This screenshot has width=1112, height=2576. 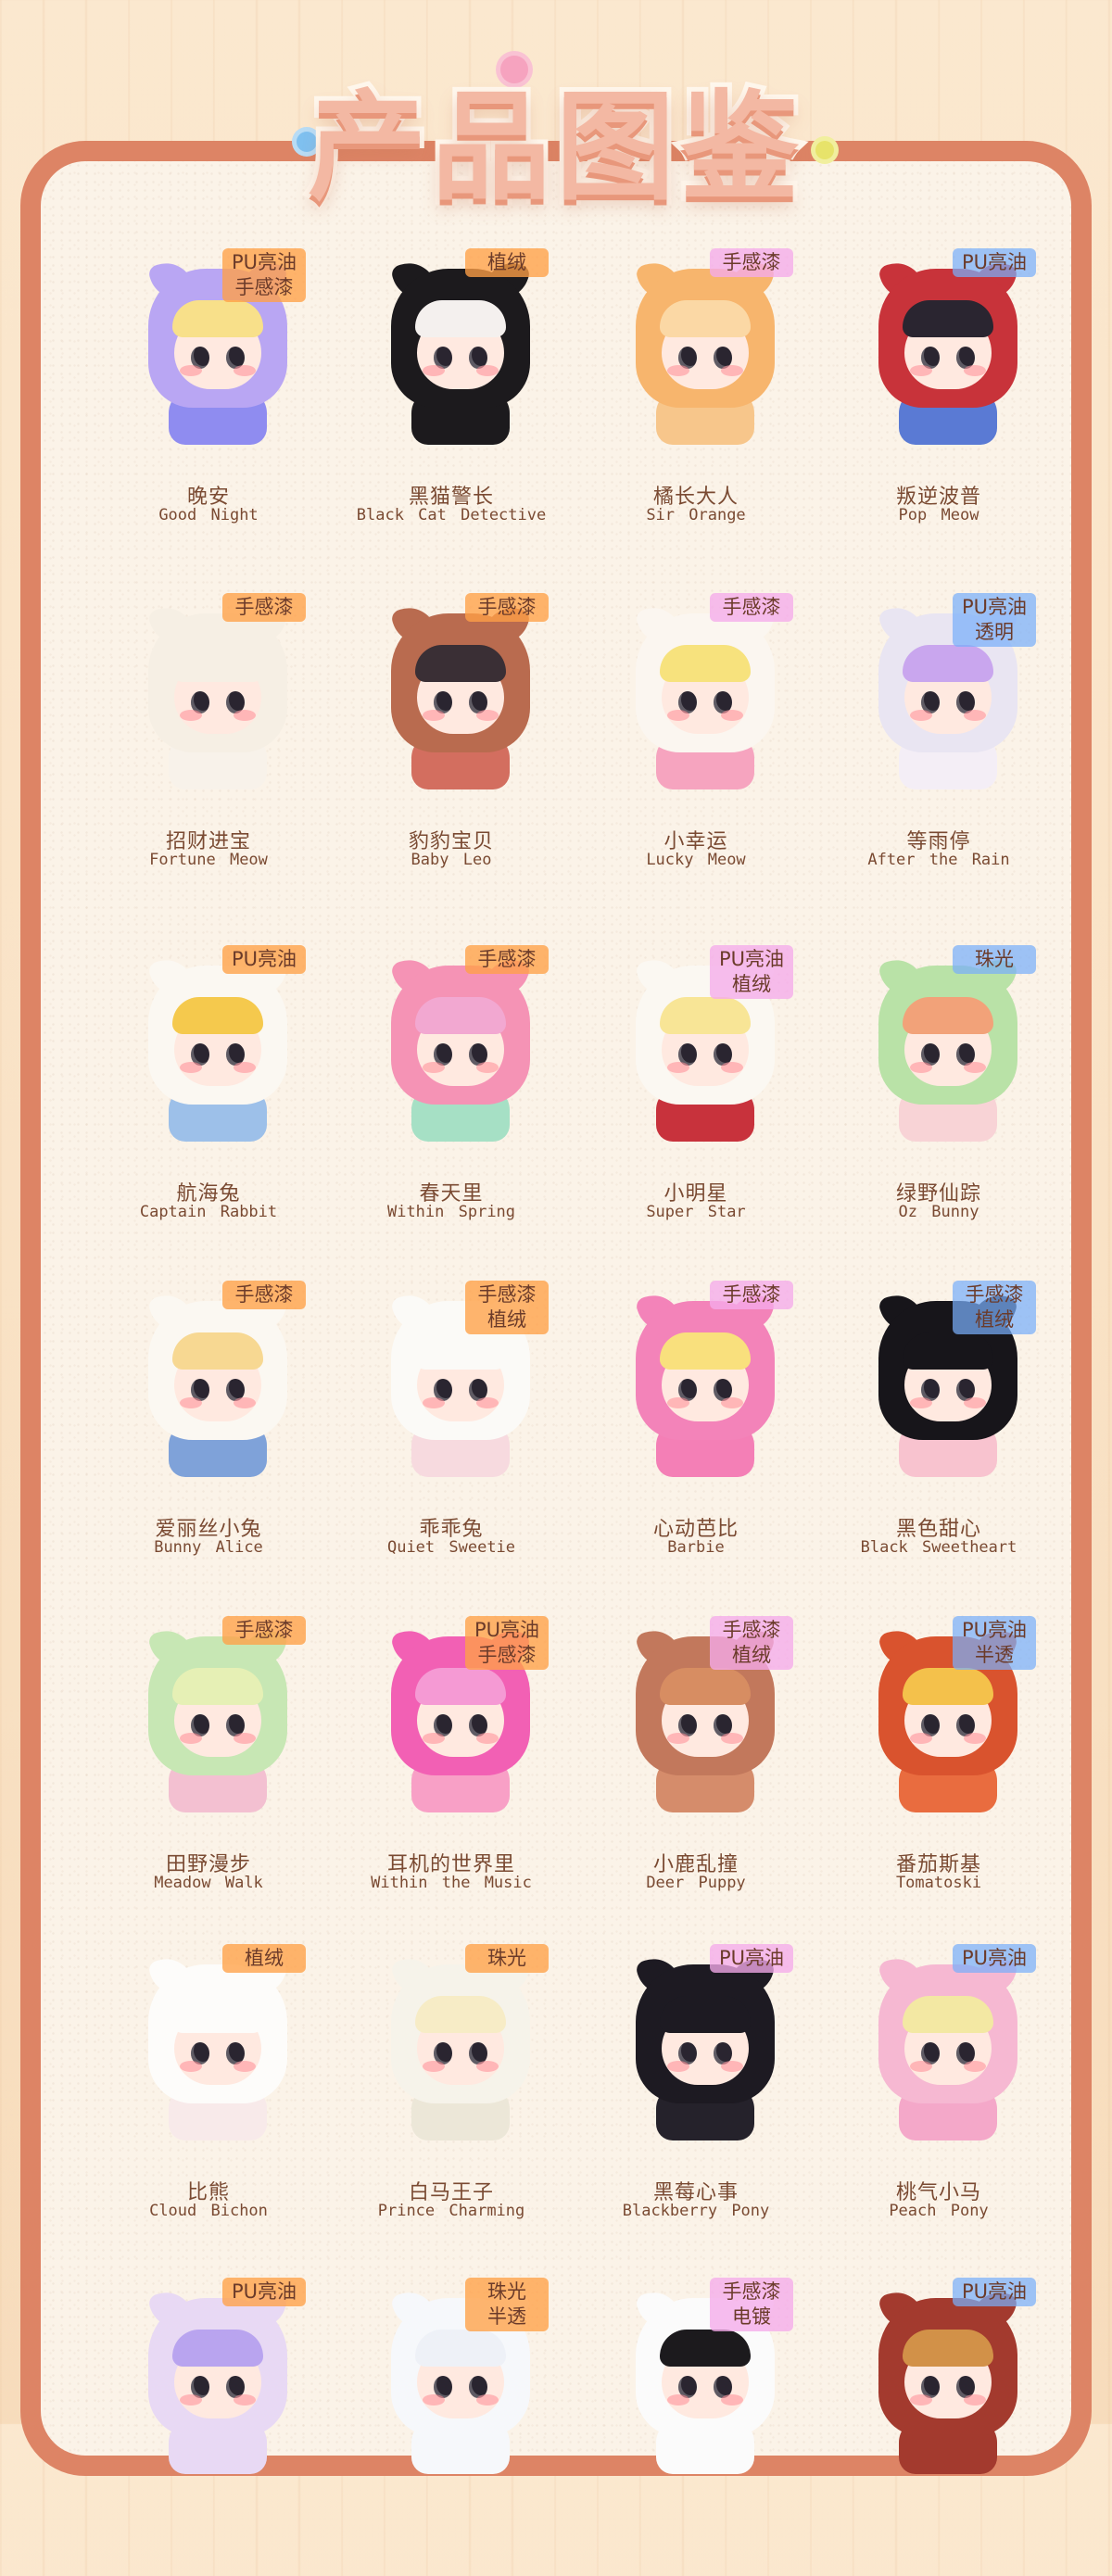 I want to click on product-name-en: Quiet Sweetie, so click(x=451, y=1547).